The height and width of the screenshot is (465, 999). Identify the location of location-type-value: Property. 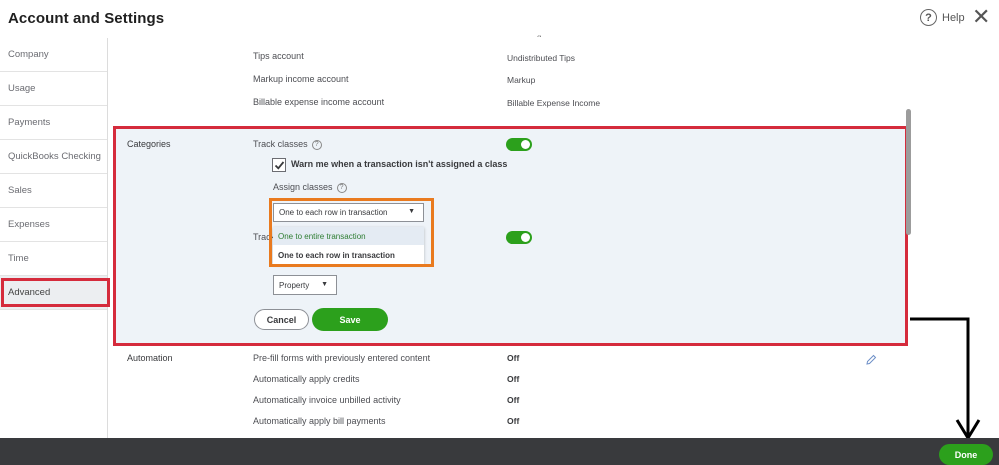
(294, 285).